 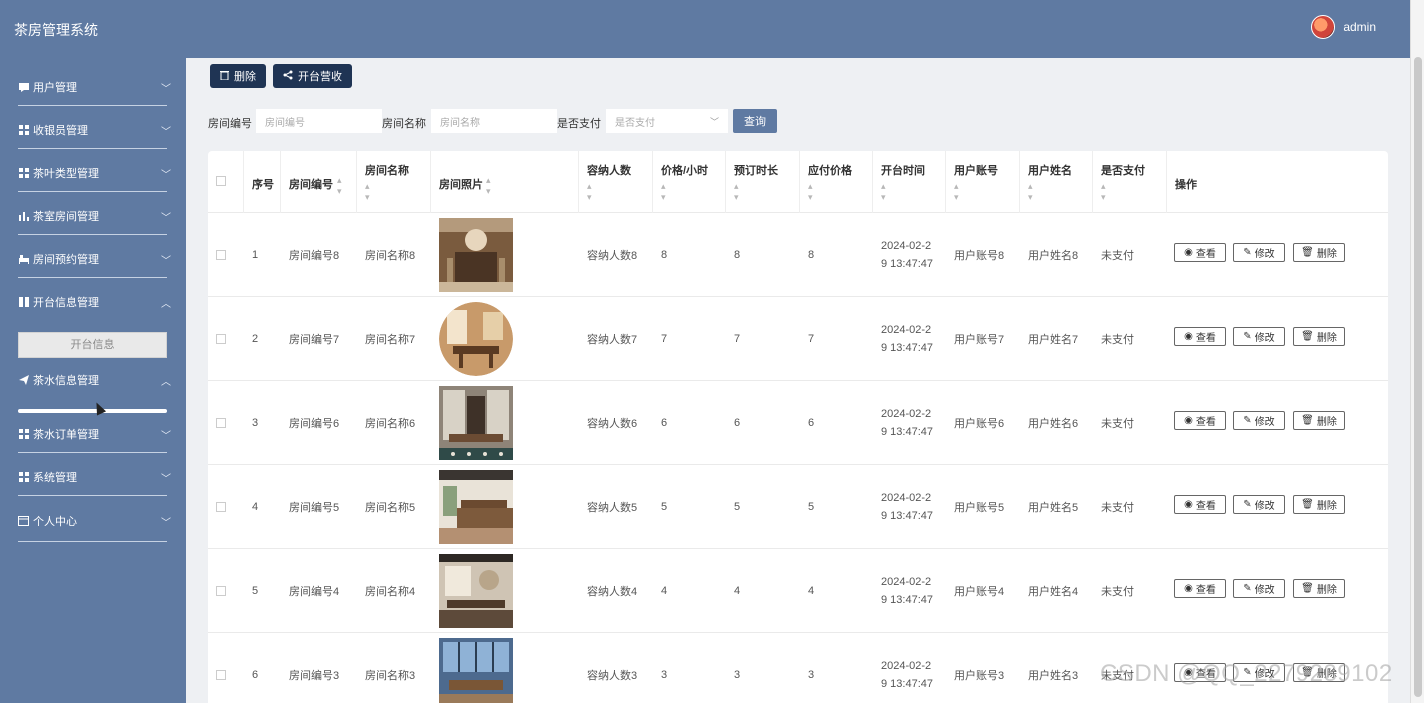 What do you see at coordinates (94, 477) in the screenshot?
I see `sidebar-item-system-management: 系统管理 ﹀` at bounding box center [94, 477].